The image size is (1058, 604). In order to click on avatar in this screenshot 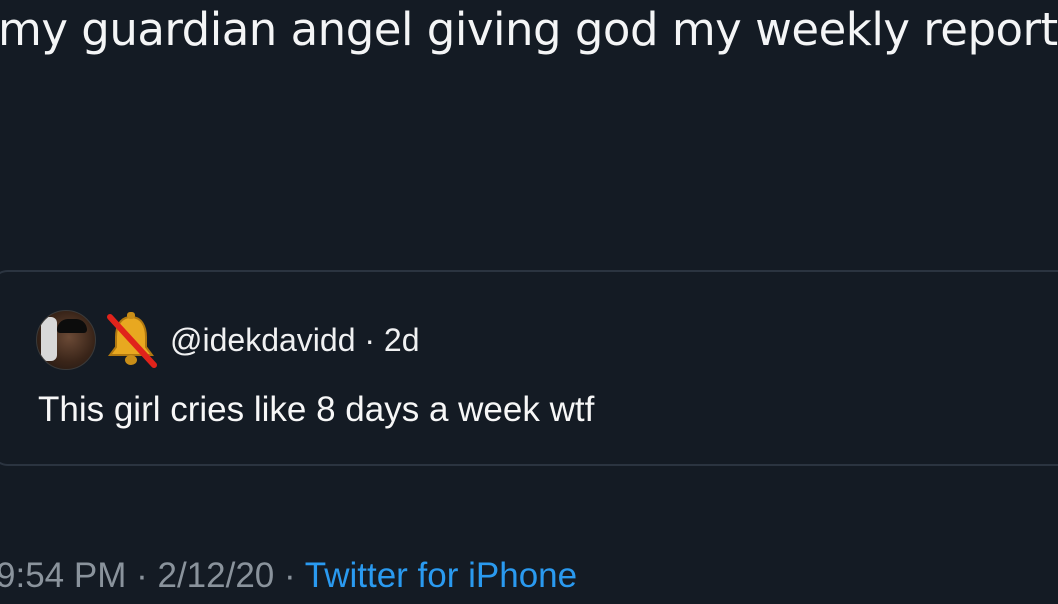, I will do `click(66, 340)`.